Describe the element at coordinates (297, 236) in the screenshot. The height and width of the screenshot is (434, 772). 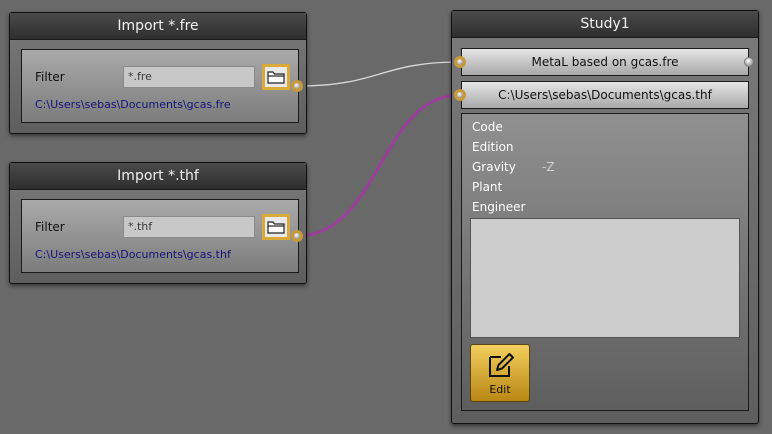
I see `output-port-thf` at that location.